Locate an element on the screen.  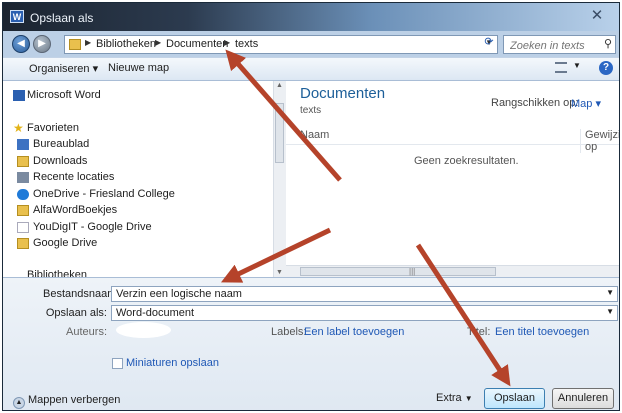
nav-libraries-header: Bibliotheken is located at coordinates (57, 273).